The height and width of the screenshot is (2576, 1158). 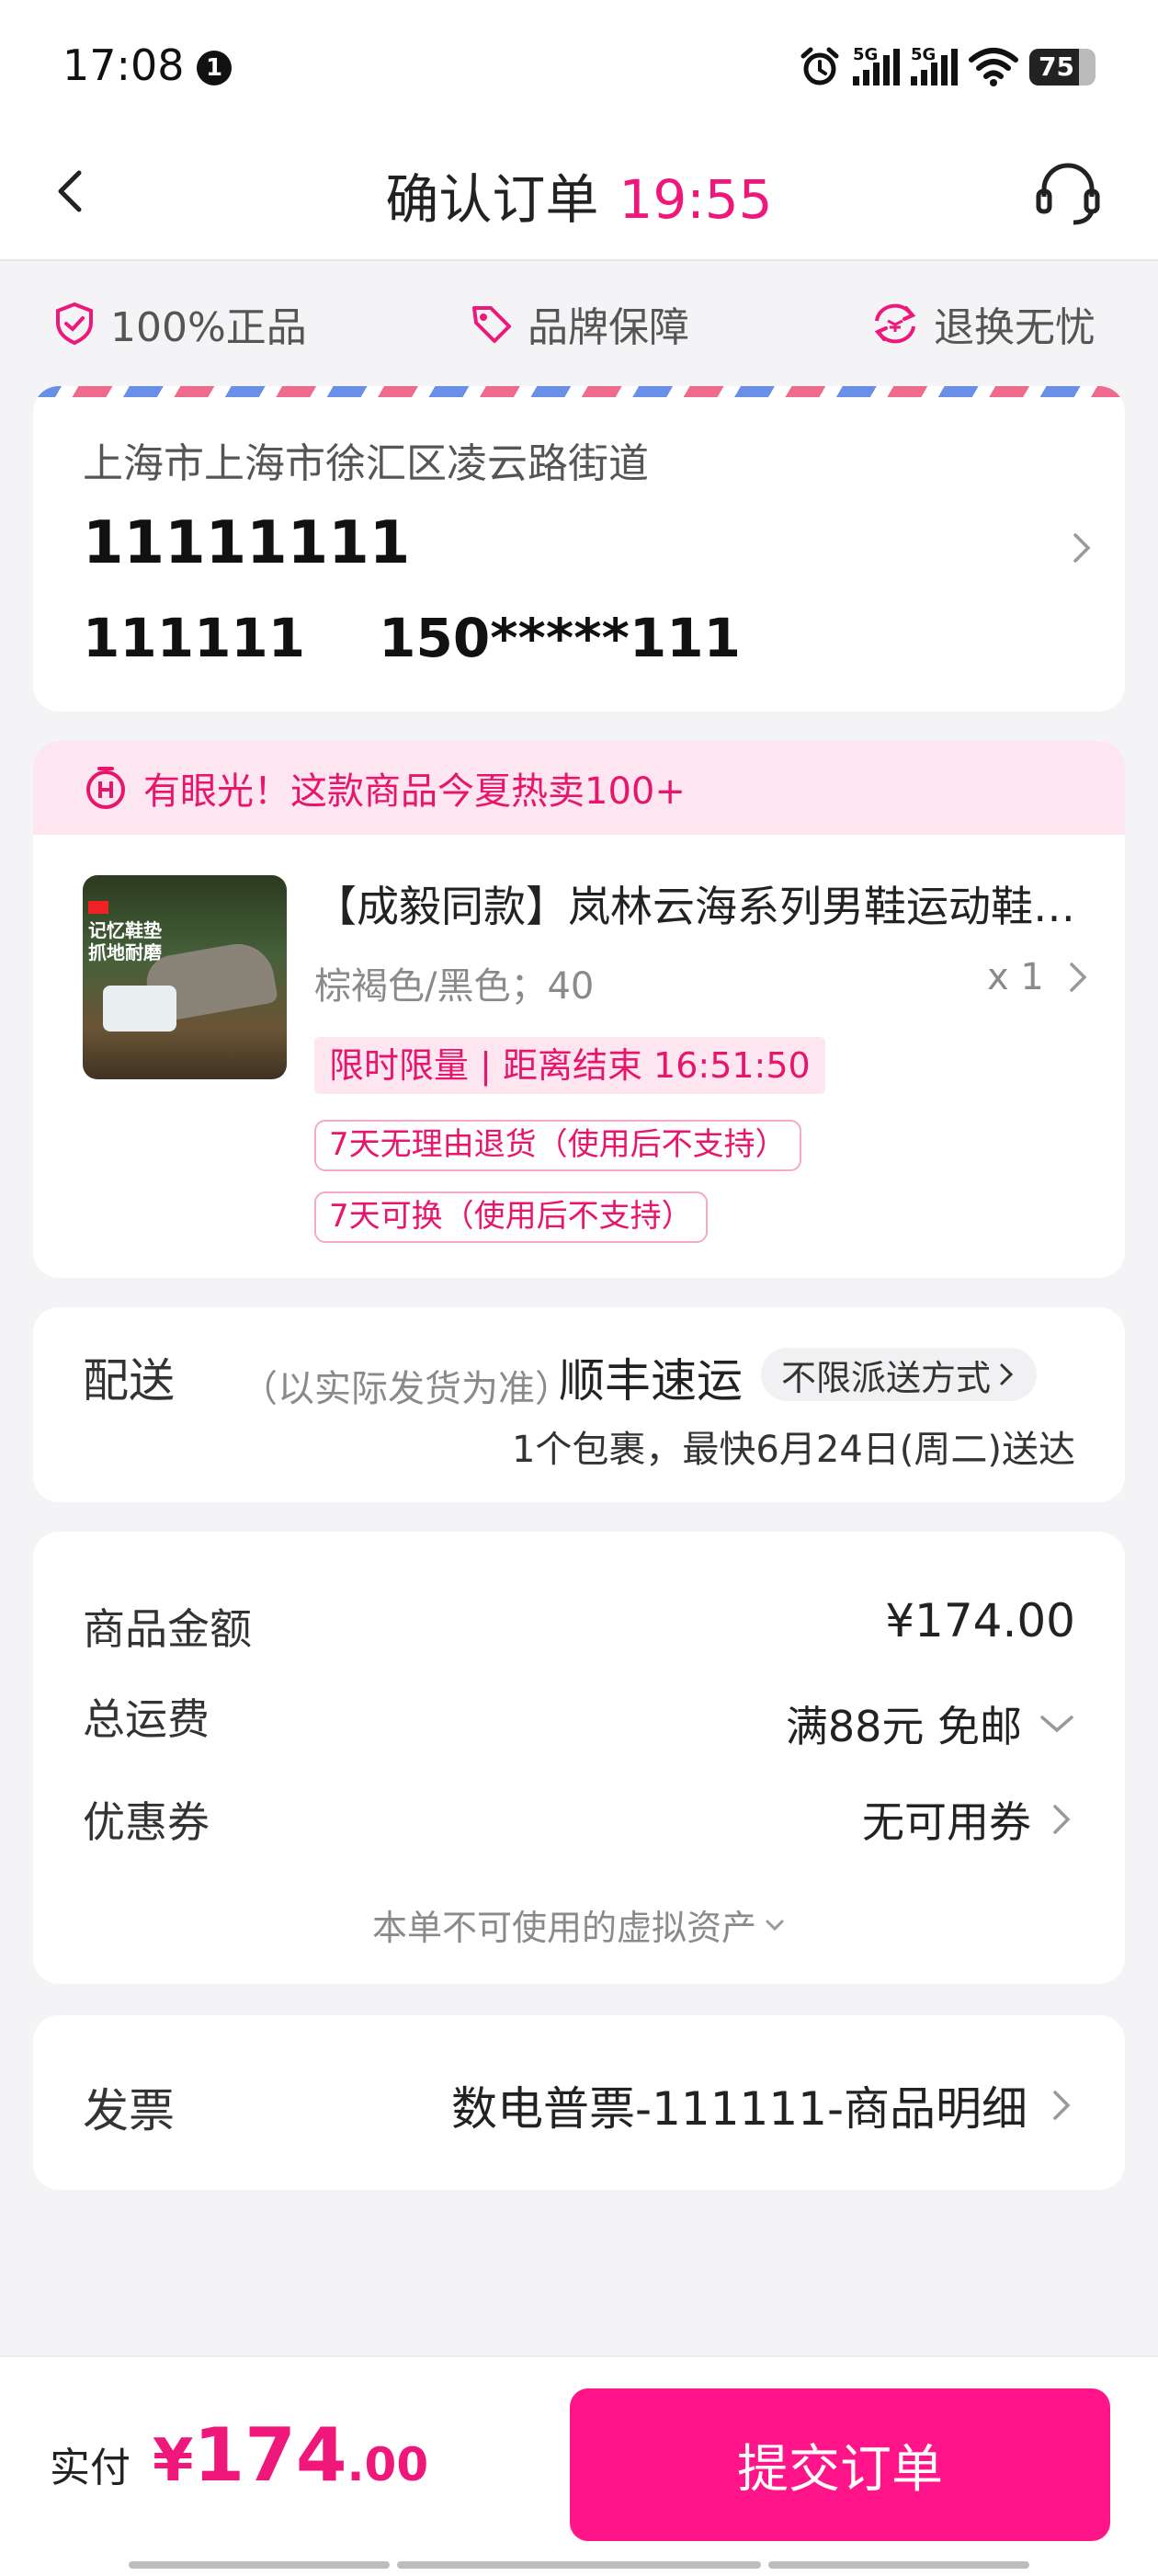 What do you see at coordinates (1062, 67) in the screenshot?
I see `battery-icon: 75` at bounding box center [1062, 67].